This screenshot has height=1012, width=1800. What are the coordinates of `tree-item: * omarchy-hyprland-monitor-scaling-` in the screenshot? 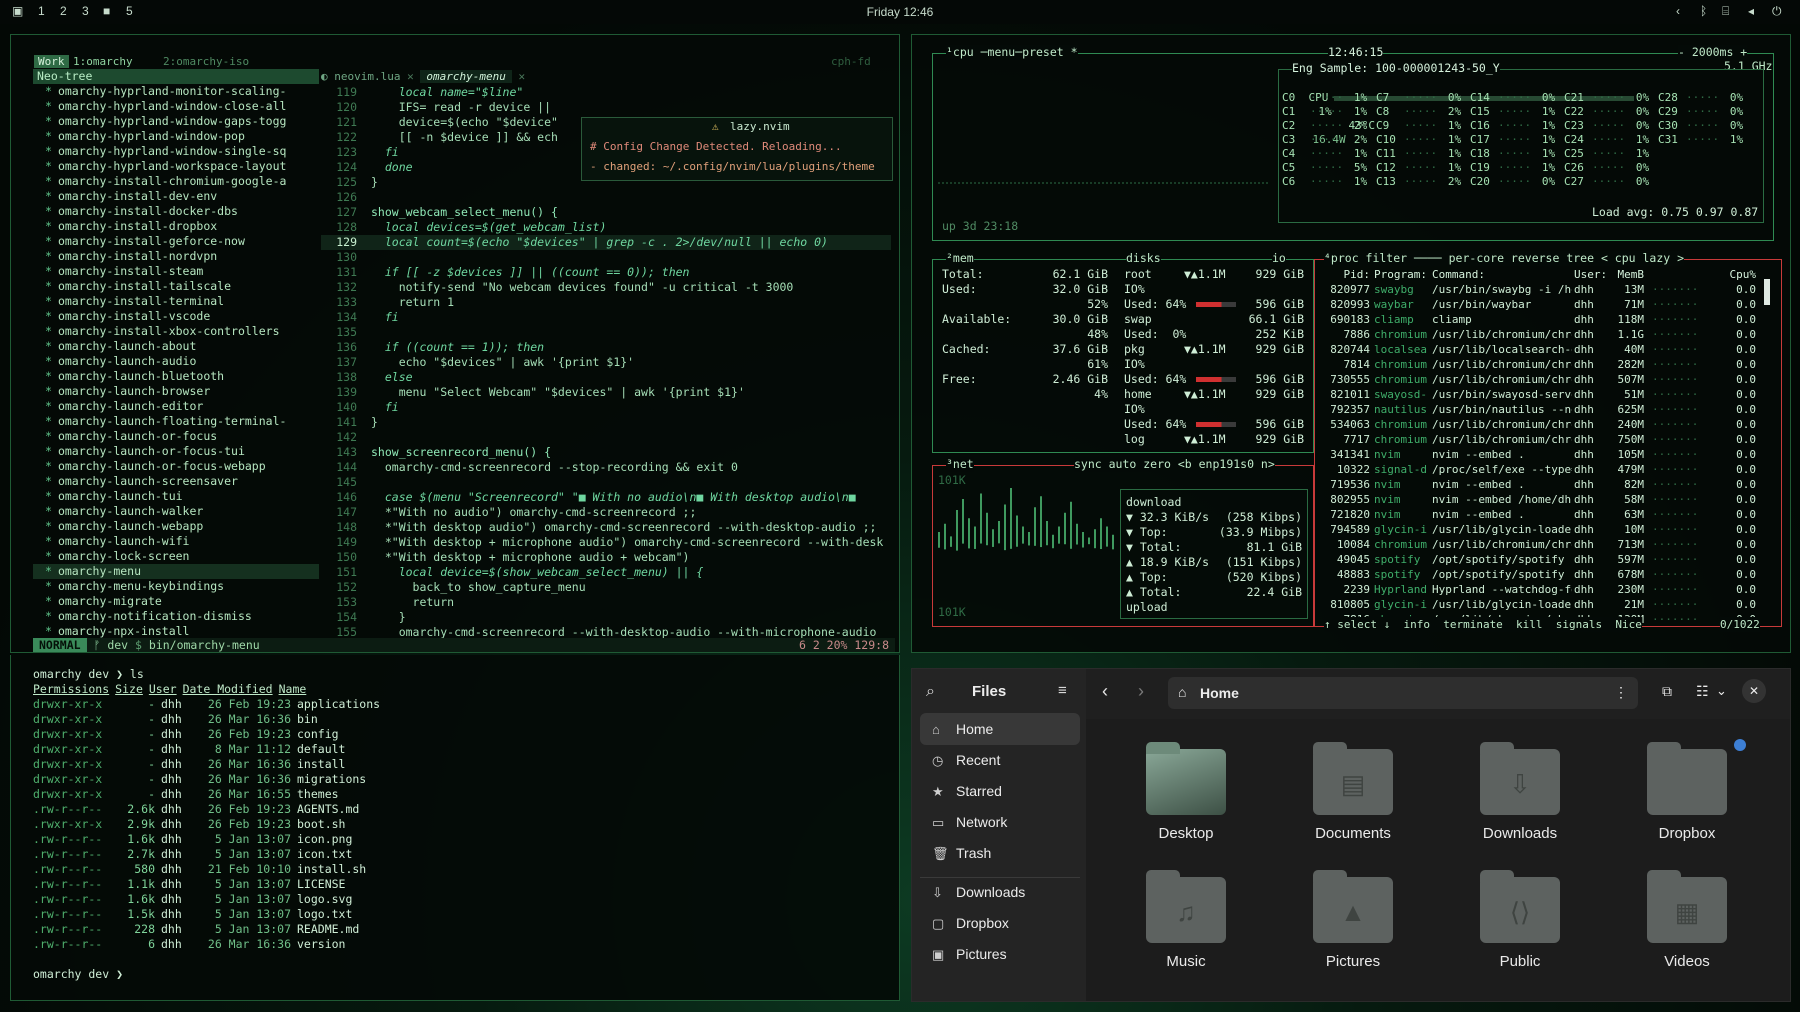 It's located at (176, 91).